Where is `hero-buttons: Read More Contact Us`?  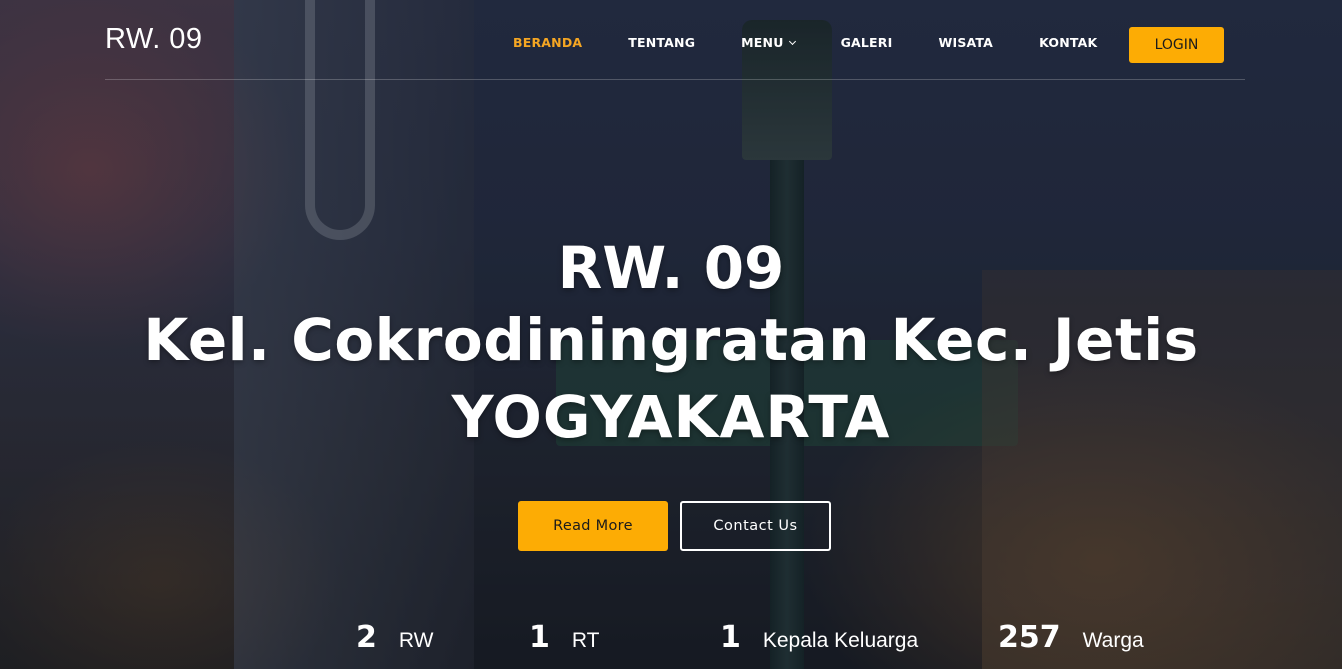
hero-buttons: Read More Contact Us is located at coordinates (674, 526).